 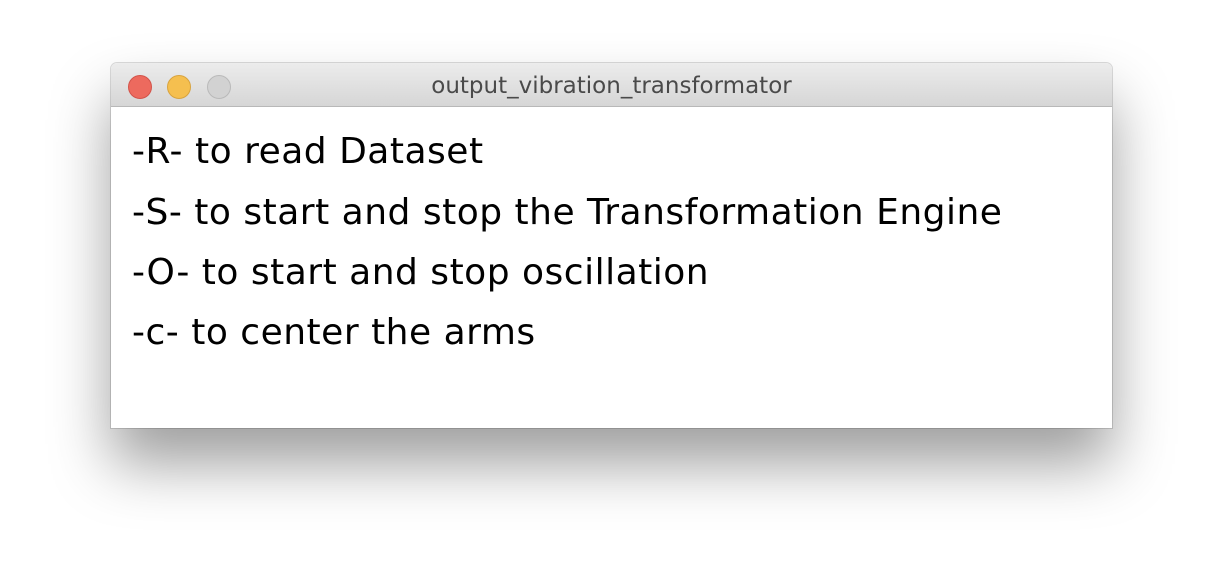 I want to click on instruction-read-dataset: -R- to read Dataset, so click(x=308, y=151).